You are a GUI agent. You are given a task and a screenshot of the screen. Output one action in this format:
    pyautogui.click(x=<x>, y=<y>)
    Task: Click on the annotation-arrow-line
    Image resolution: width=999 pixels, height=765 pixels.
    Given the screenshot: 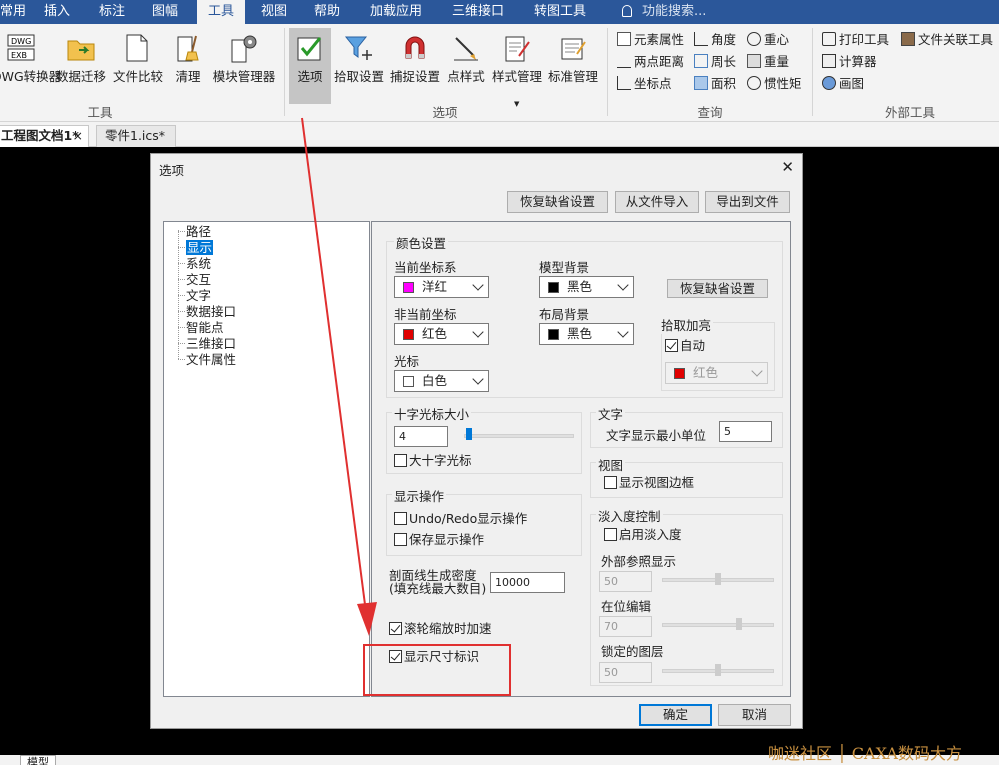 What is the action you would take?
    pyautogui.click(x=334, y=369)
    